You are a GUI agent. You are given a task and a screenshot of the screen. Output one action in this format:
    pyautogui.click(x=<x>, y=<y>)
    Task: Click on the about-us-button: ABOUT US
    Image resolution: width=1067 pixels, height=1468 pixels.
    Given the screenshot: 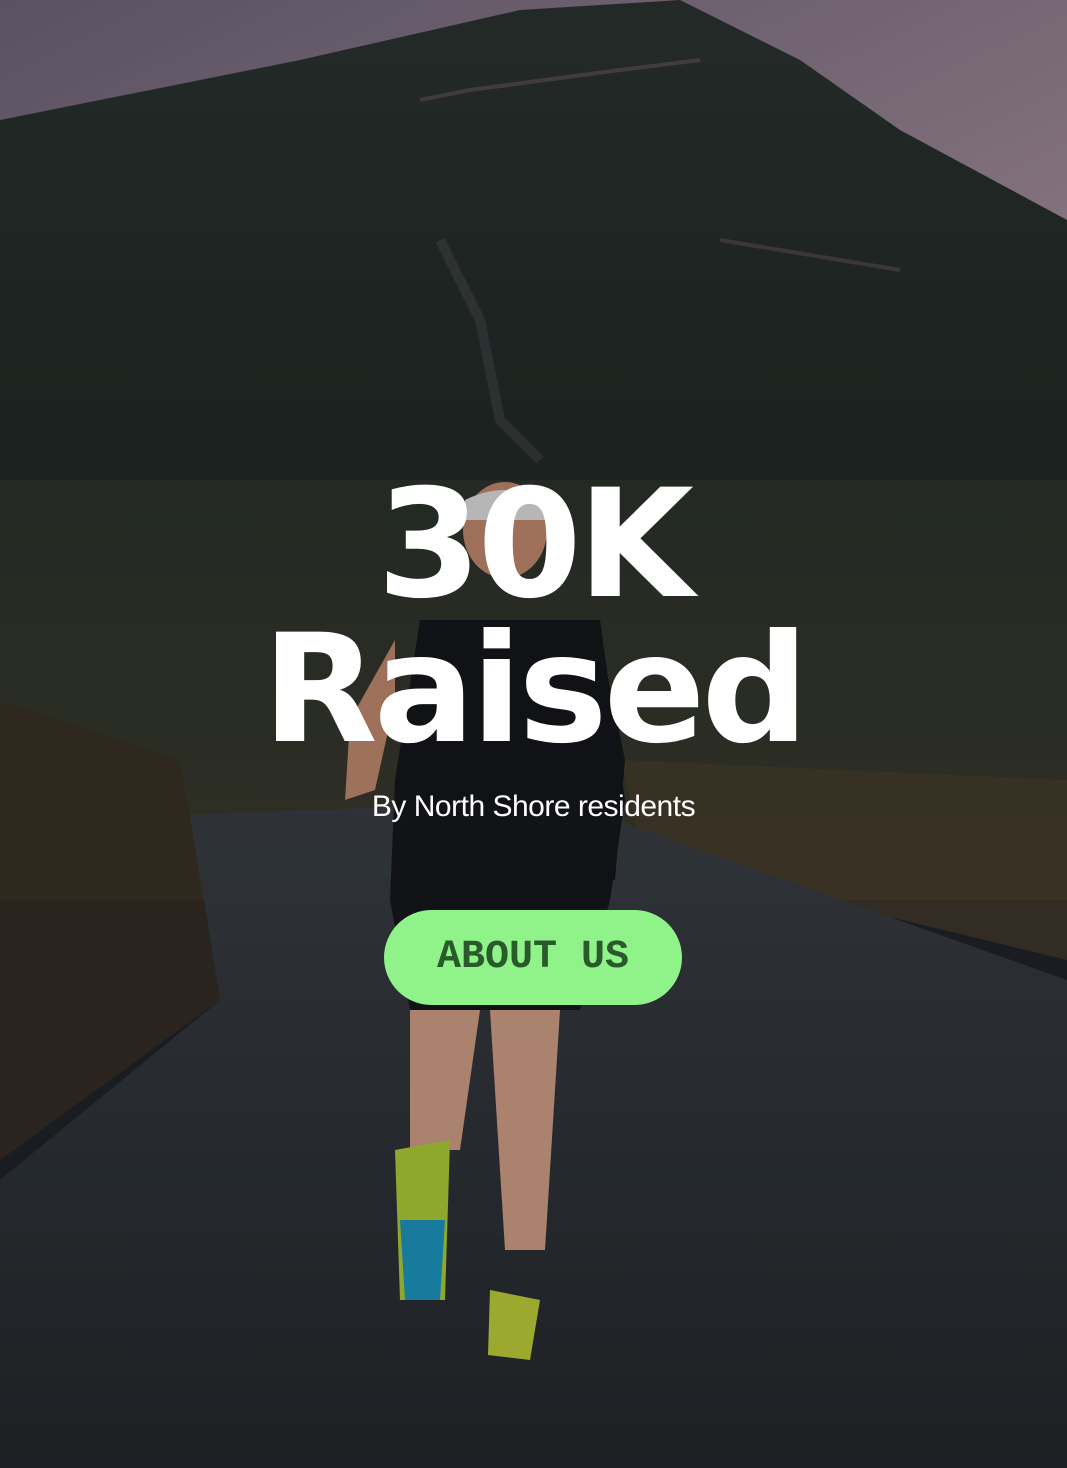 What is the action you would take?
    pyautogui.click(x=533, y=957)
    